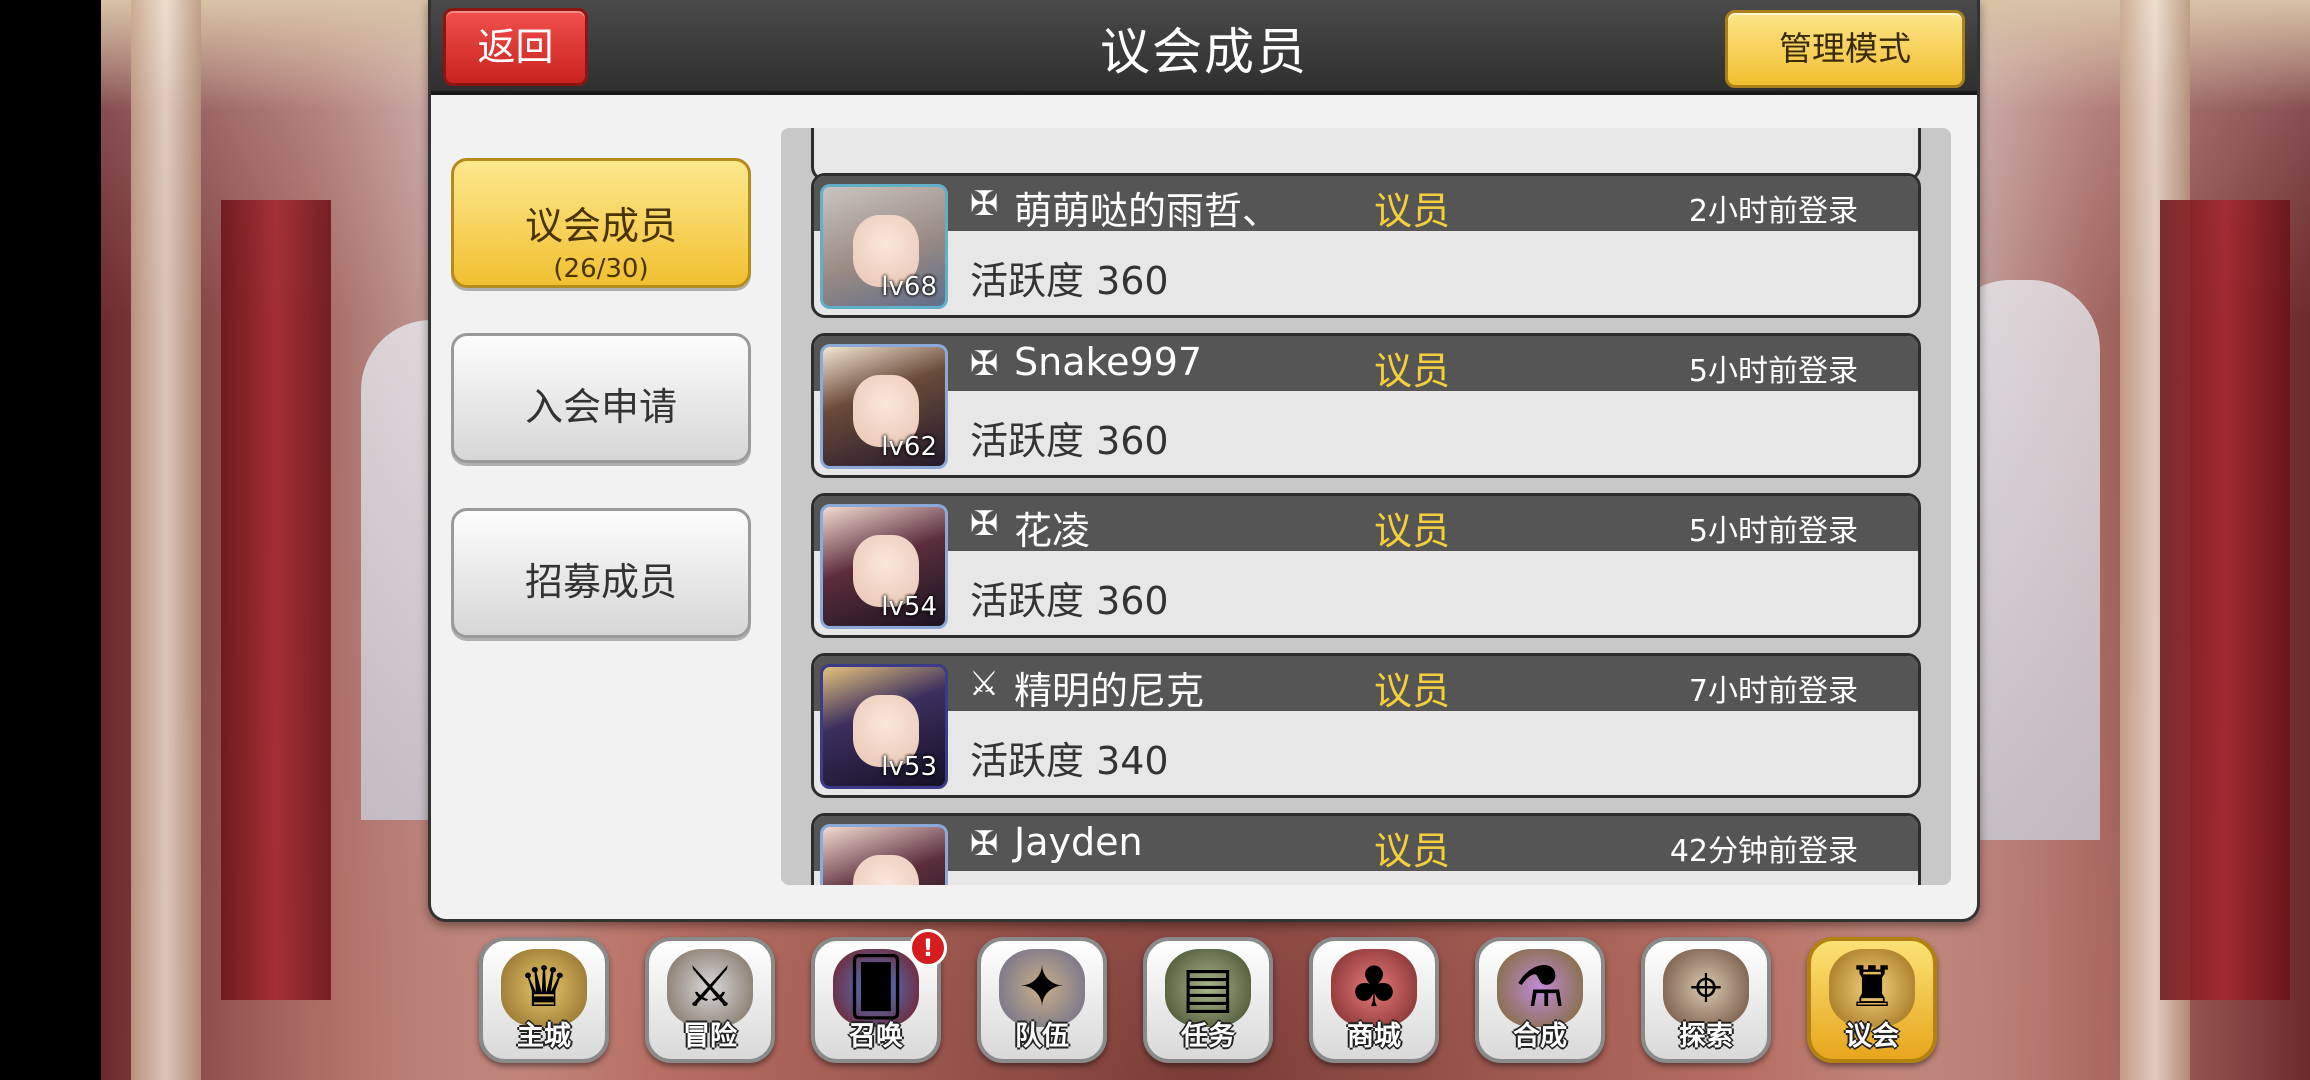  I want to click on nav-adventure: ⚔ 冒险, so click(710, 1000).